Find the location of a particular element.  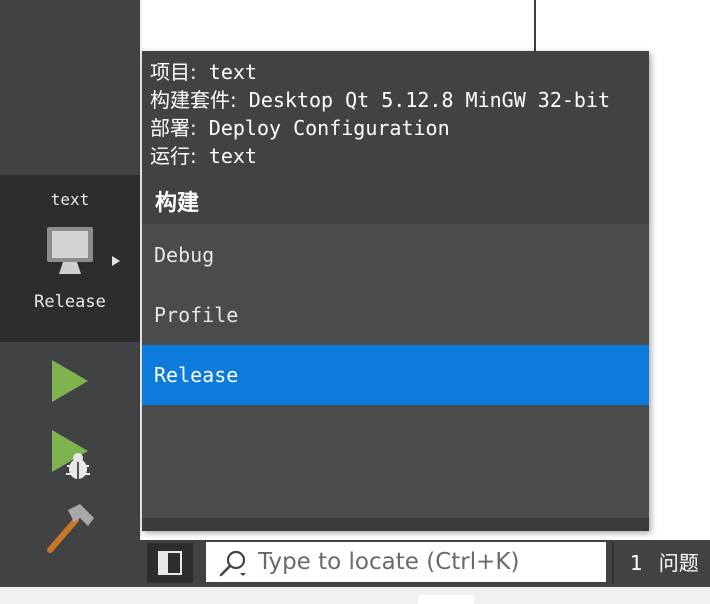

monitor-icon is located at coordinates (70, 250).